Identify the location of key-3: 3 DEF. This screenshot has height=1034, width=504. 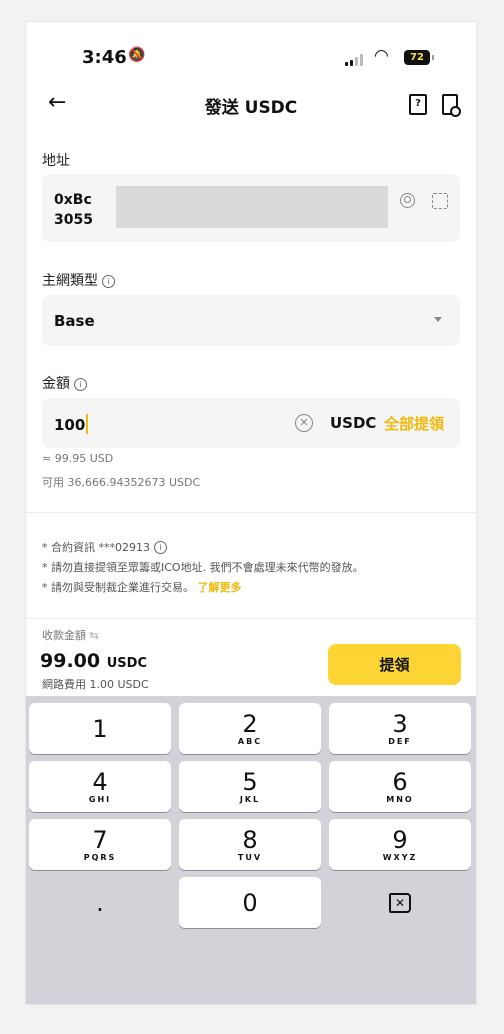
(400, 728).